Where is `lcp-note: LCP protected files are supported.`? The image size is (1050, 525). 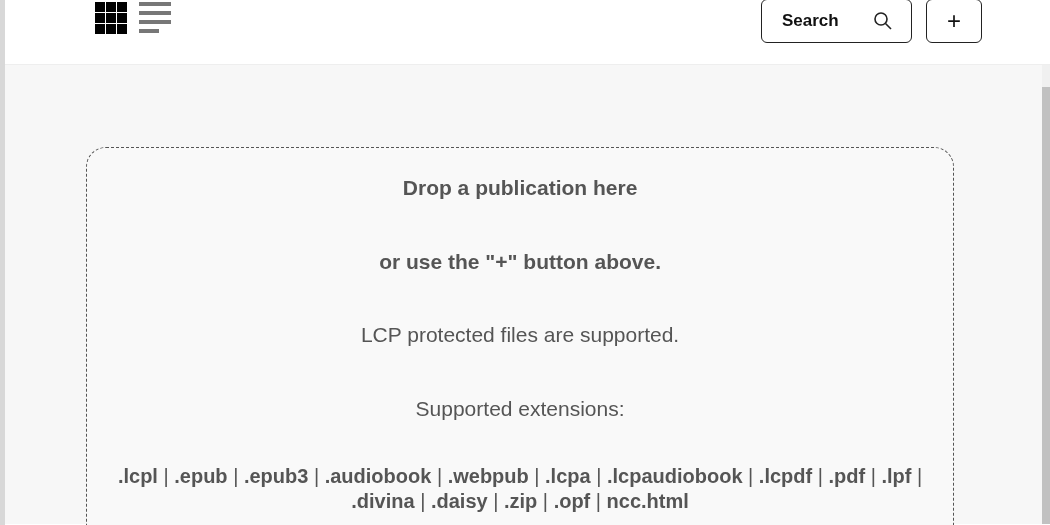
lcp-note: LCP protected files are supported. is located at coordinates (520, 335).